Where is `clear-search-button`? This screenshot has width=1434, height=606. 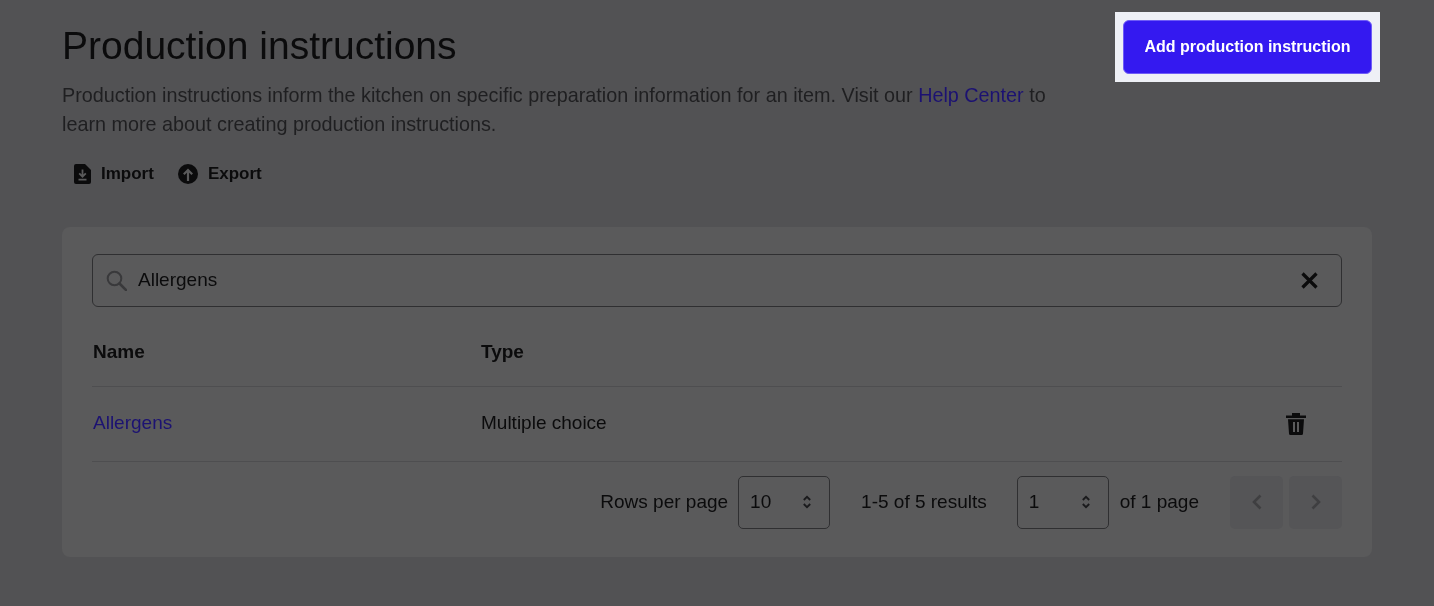
clear-search-button is located at coordinates (1309, 280).